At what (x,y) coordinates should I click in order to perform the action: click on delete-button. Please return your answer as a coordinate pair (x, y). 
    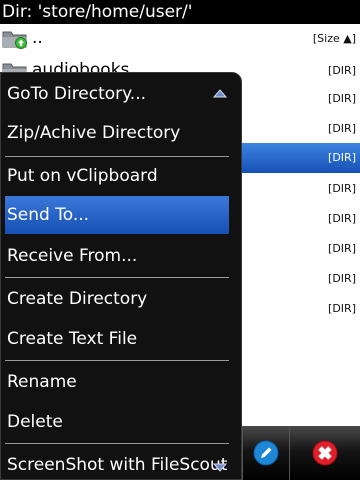
    Looking at the image, I should click on (324, 453).